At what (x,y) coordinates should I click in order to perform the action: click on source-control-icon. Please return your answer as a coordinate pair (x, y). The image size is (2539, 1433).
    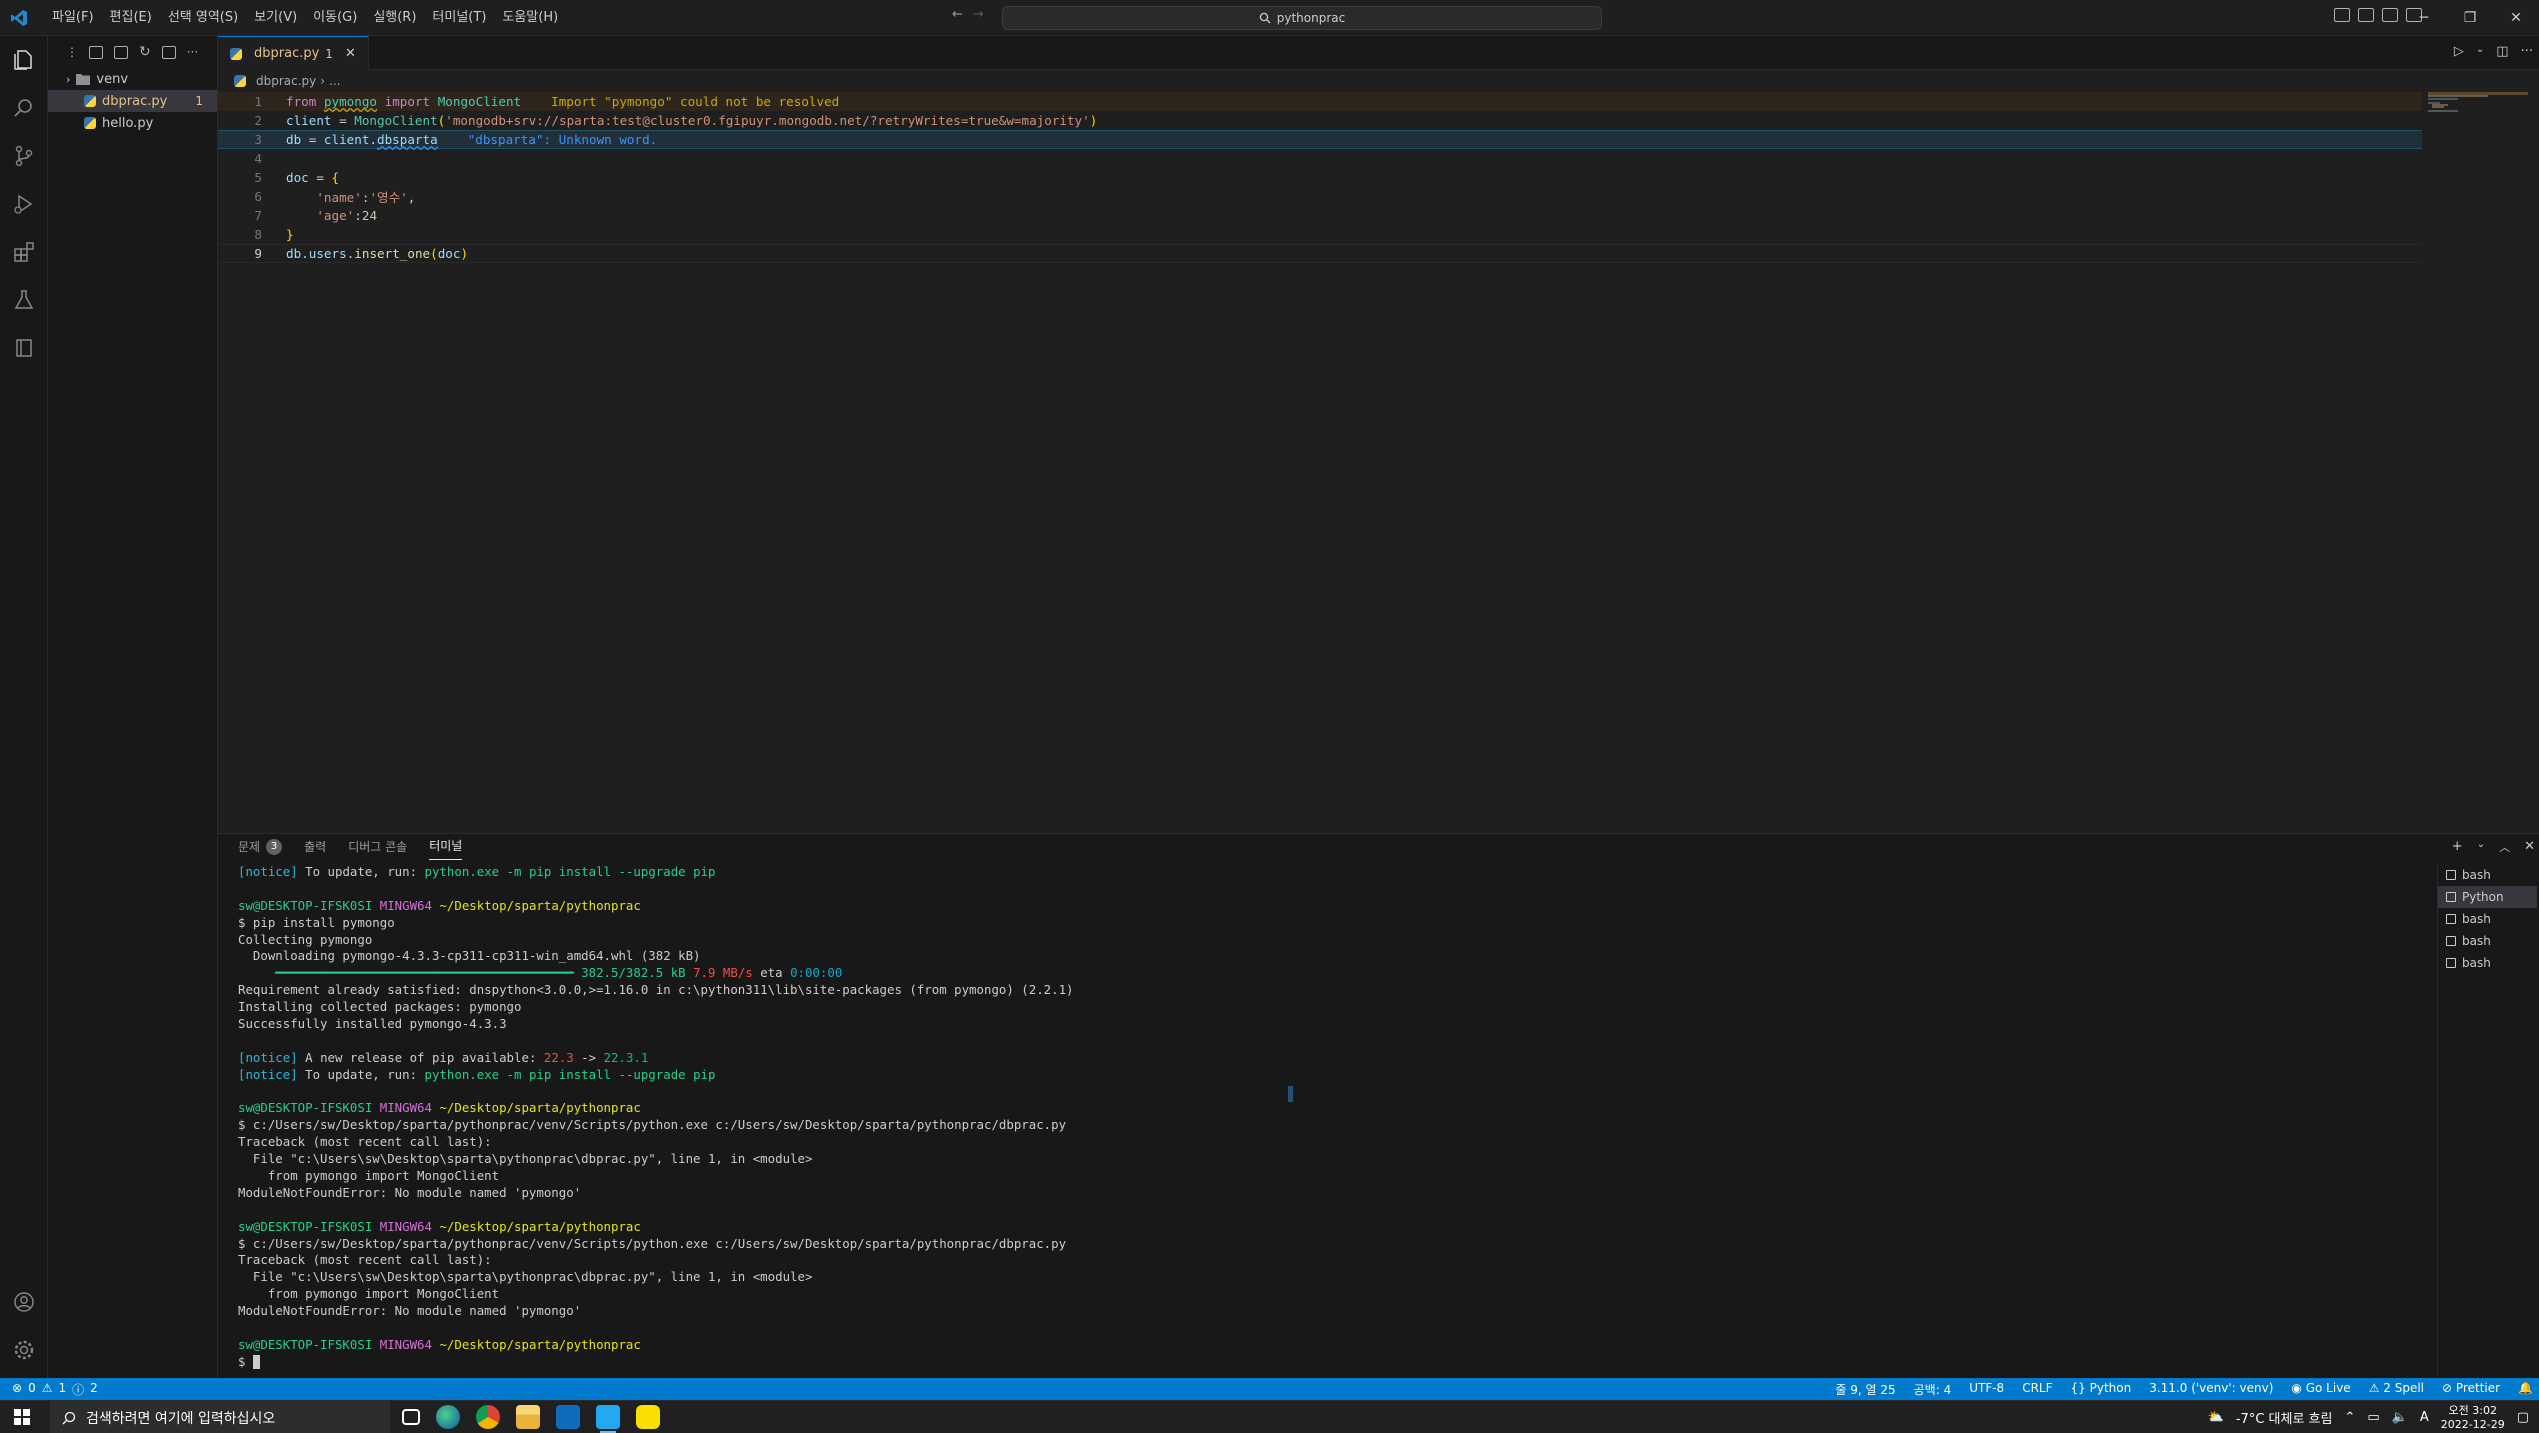
    Looking at the image, I should click on (24, 156).